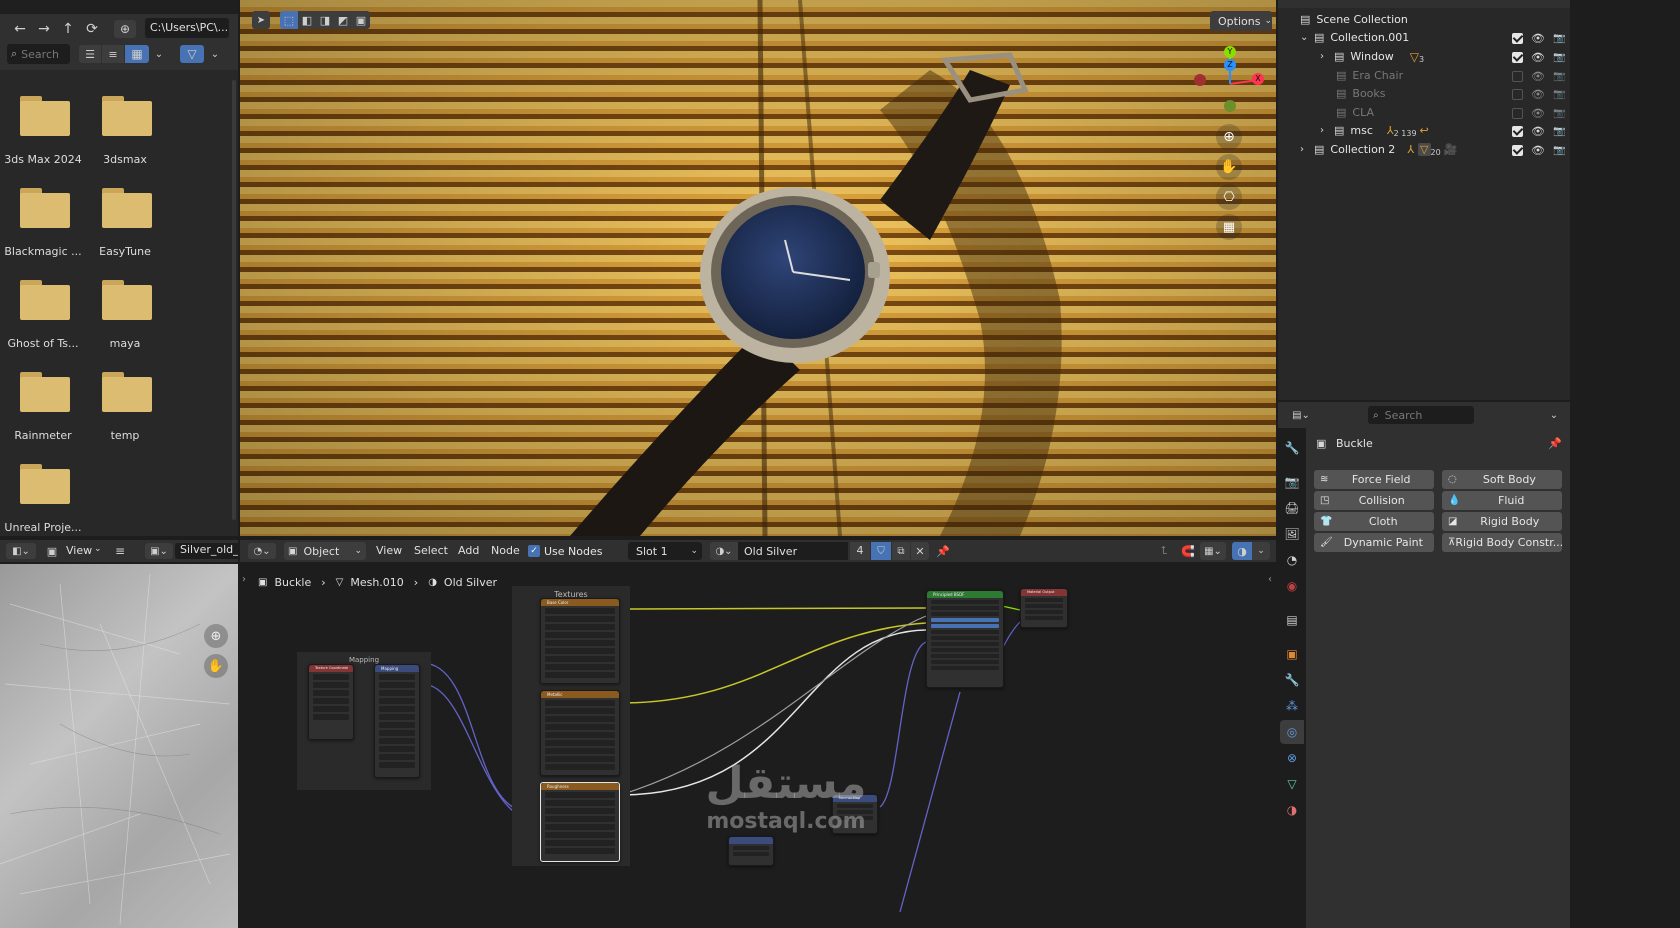 This screenshot has height=928, width=1680. I want to click on tab-particles-icon: ⁂, so click(1292, 706).